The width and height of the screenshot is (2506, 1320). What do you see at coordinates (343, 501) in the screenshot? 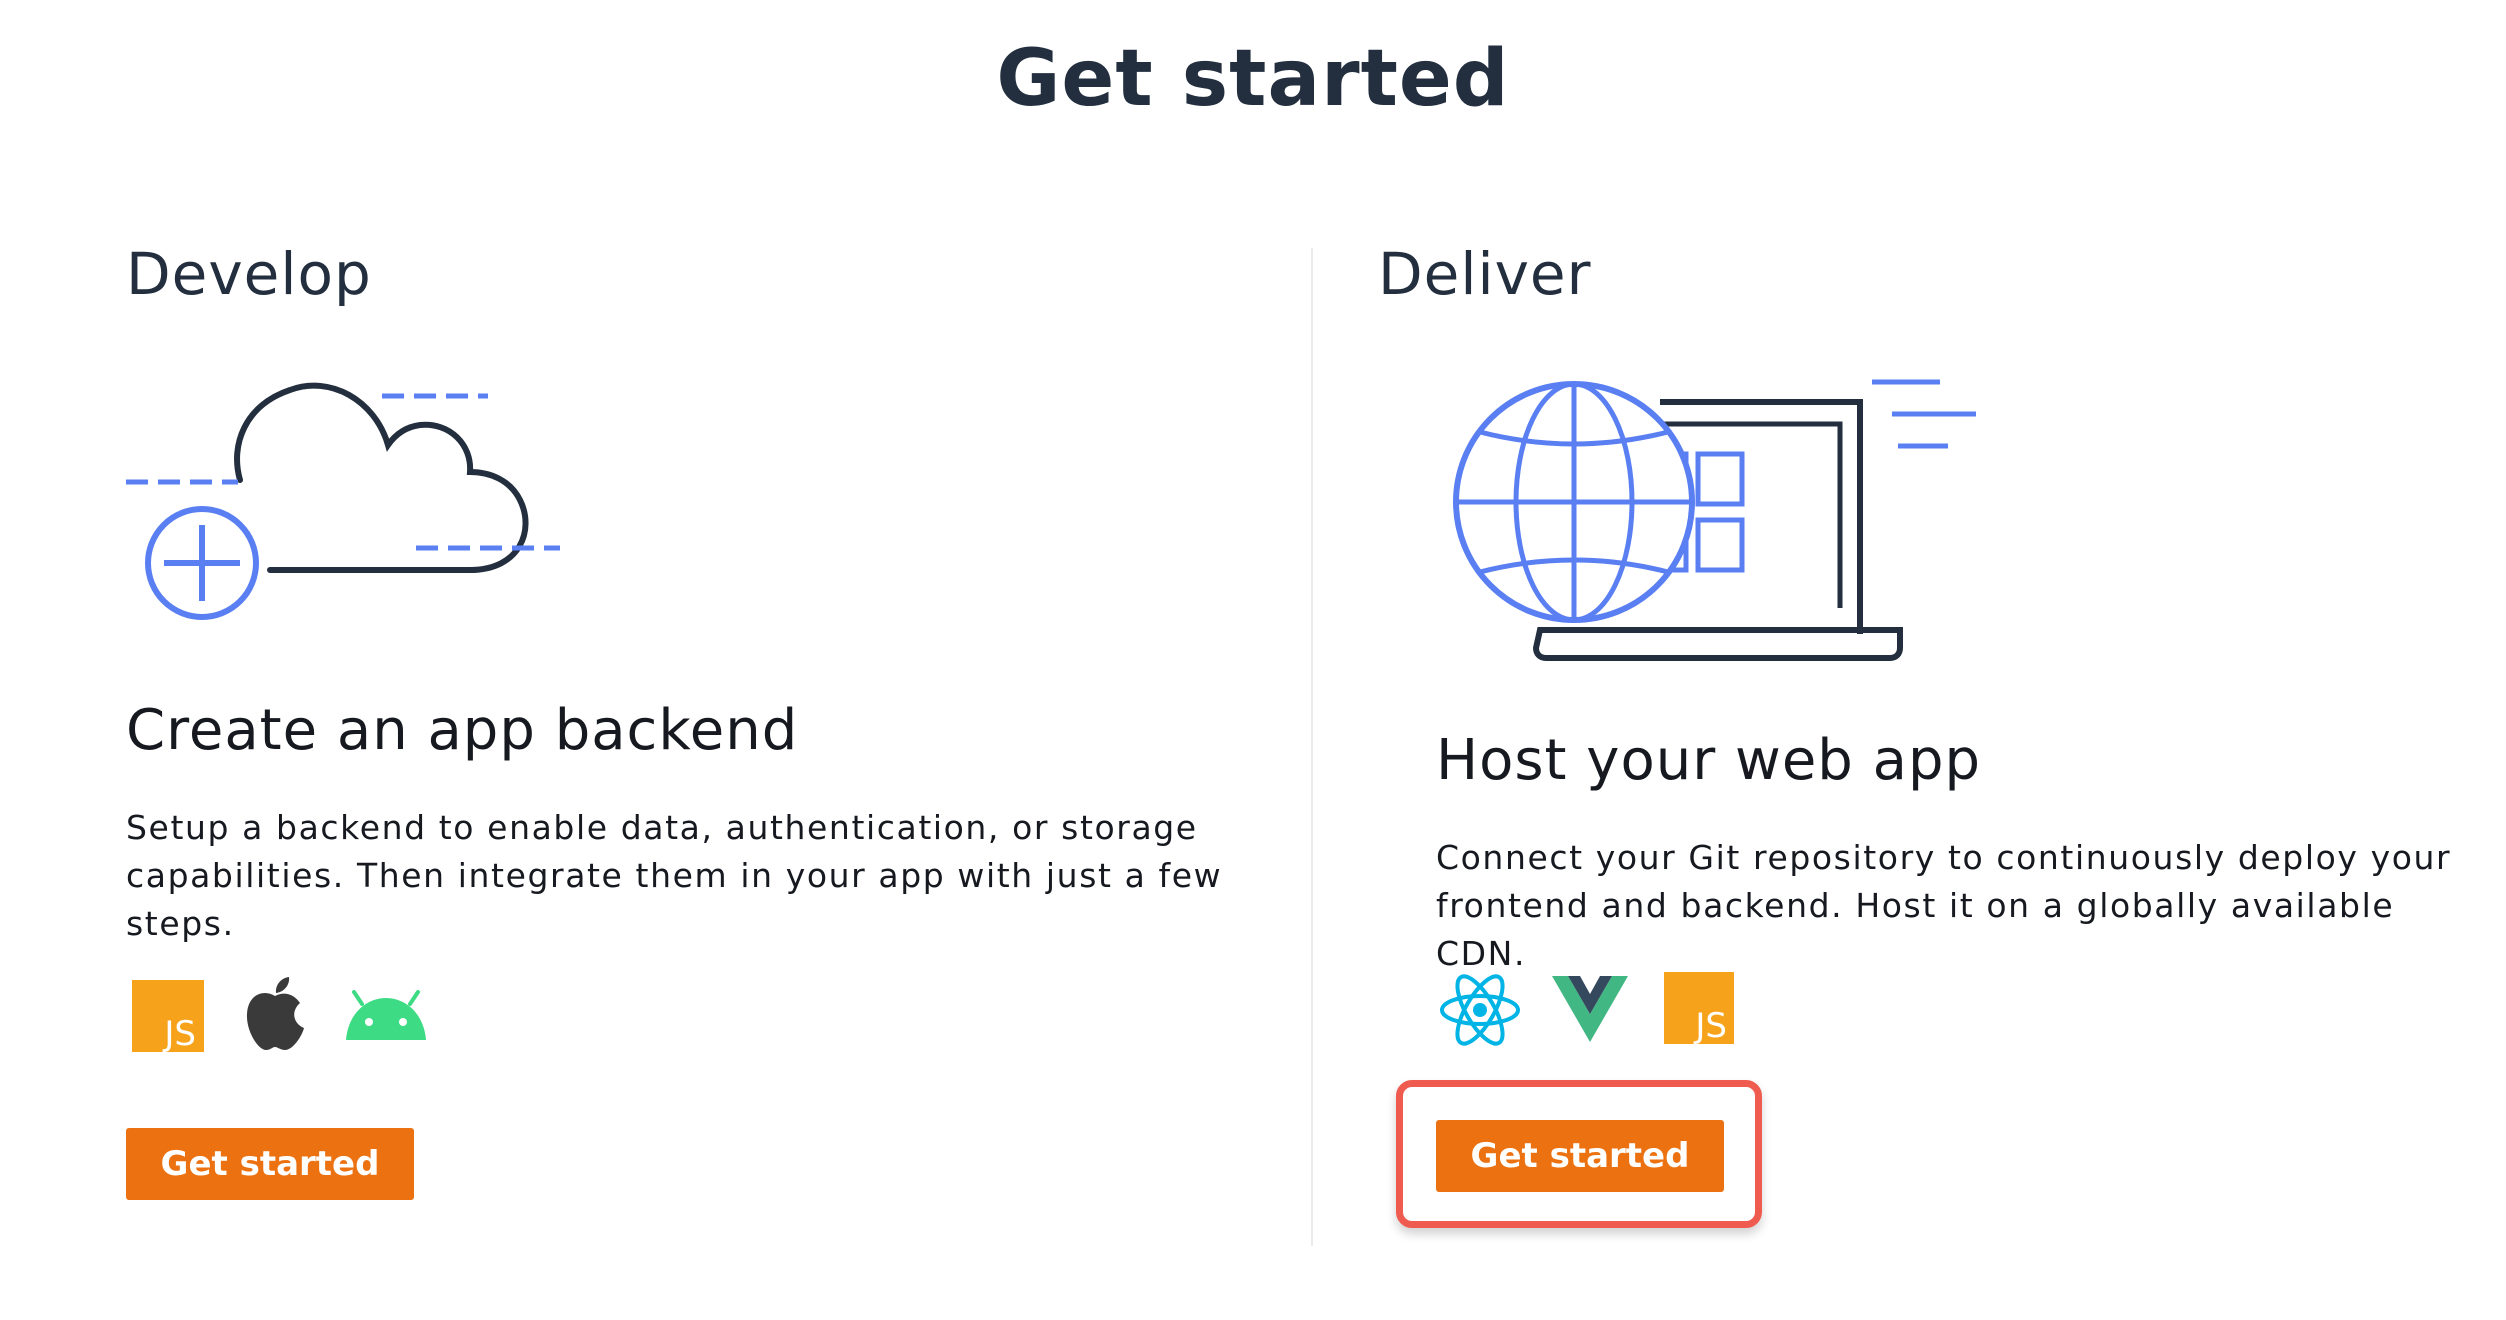
I see `cloud-add-illustration` at bounding box center [343, 501].